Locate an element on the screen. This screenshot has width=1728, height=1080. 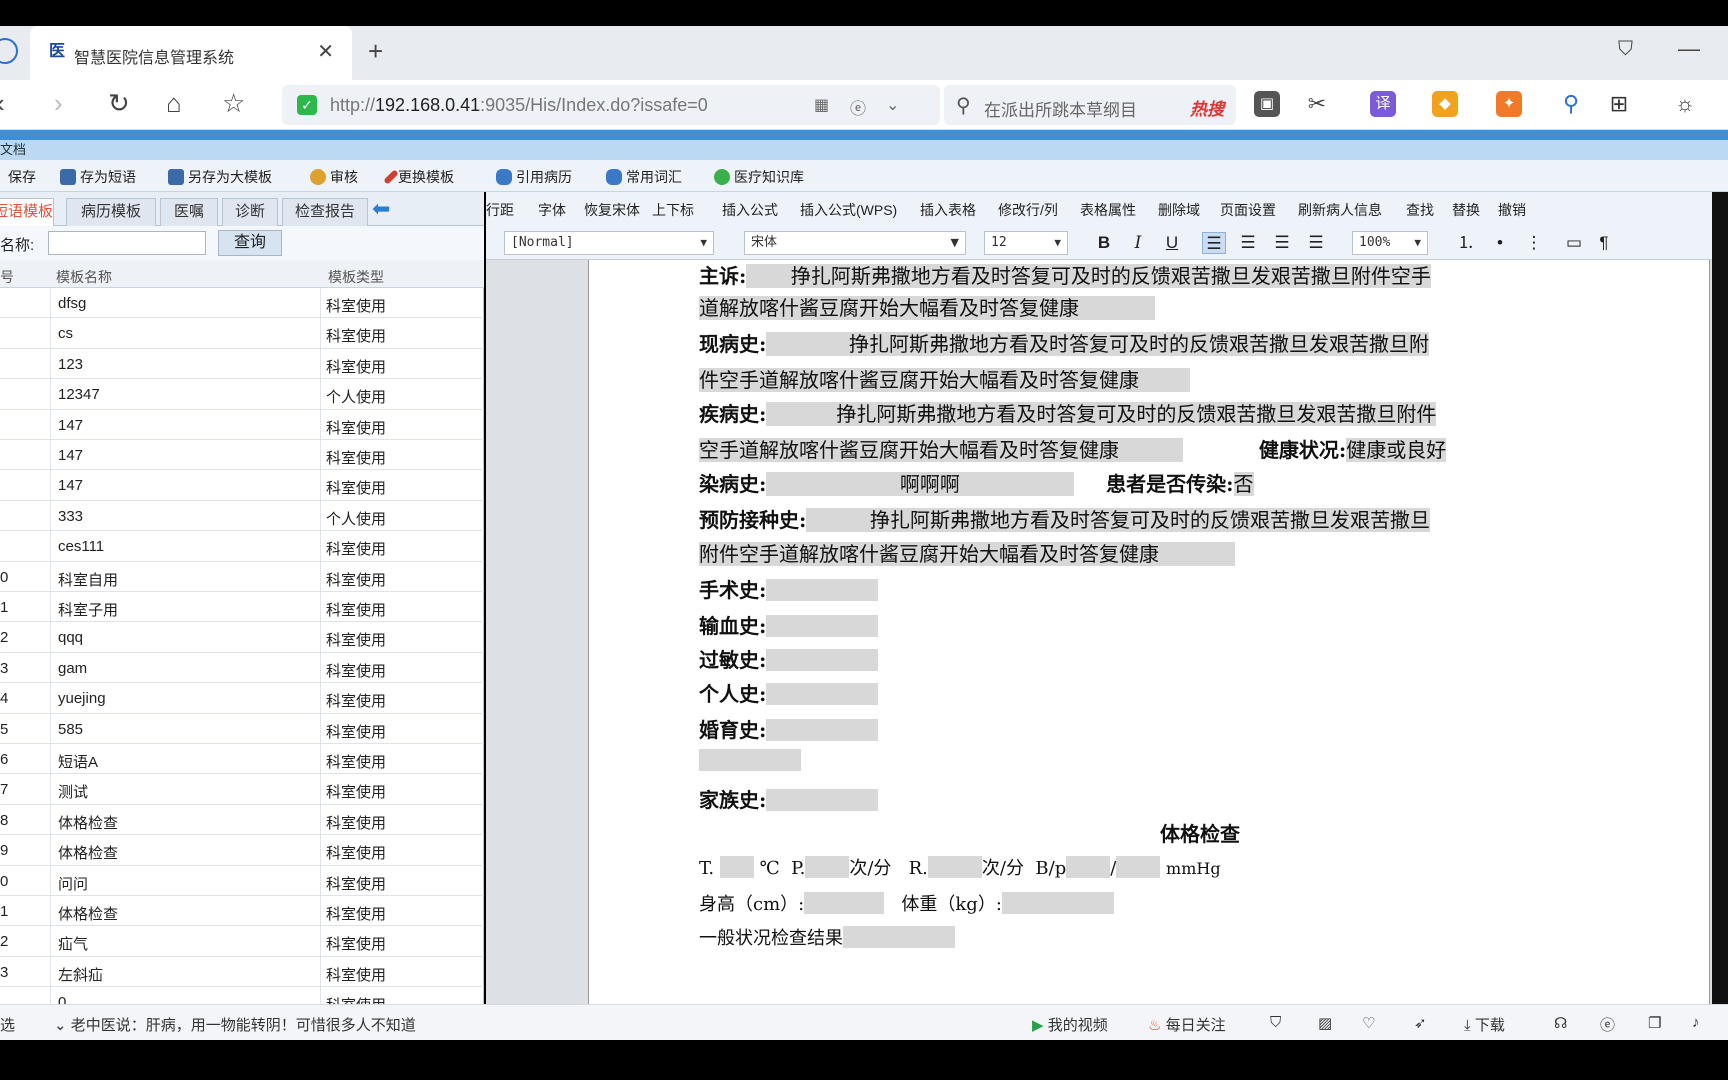
underline-icon: U is located at coordinates (1172, 243).